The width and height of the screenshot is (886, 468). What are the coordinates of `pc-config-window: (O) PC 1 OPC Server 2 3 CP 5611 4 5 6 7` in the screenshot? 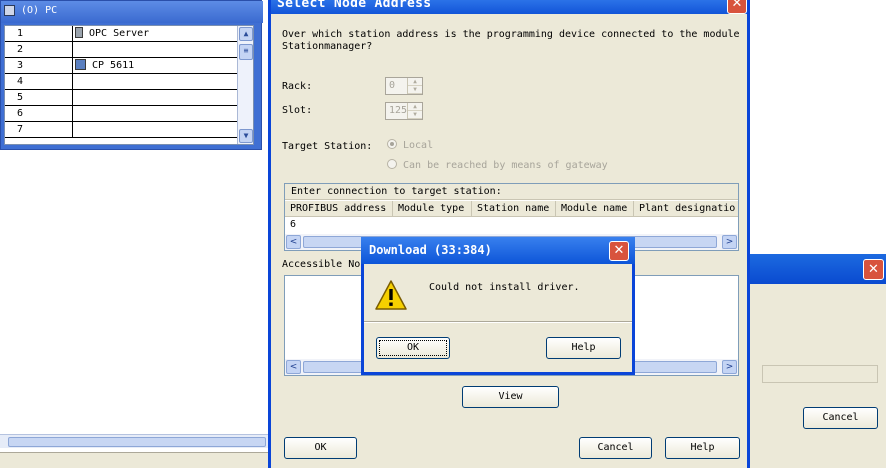 It's located at (131, 75).